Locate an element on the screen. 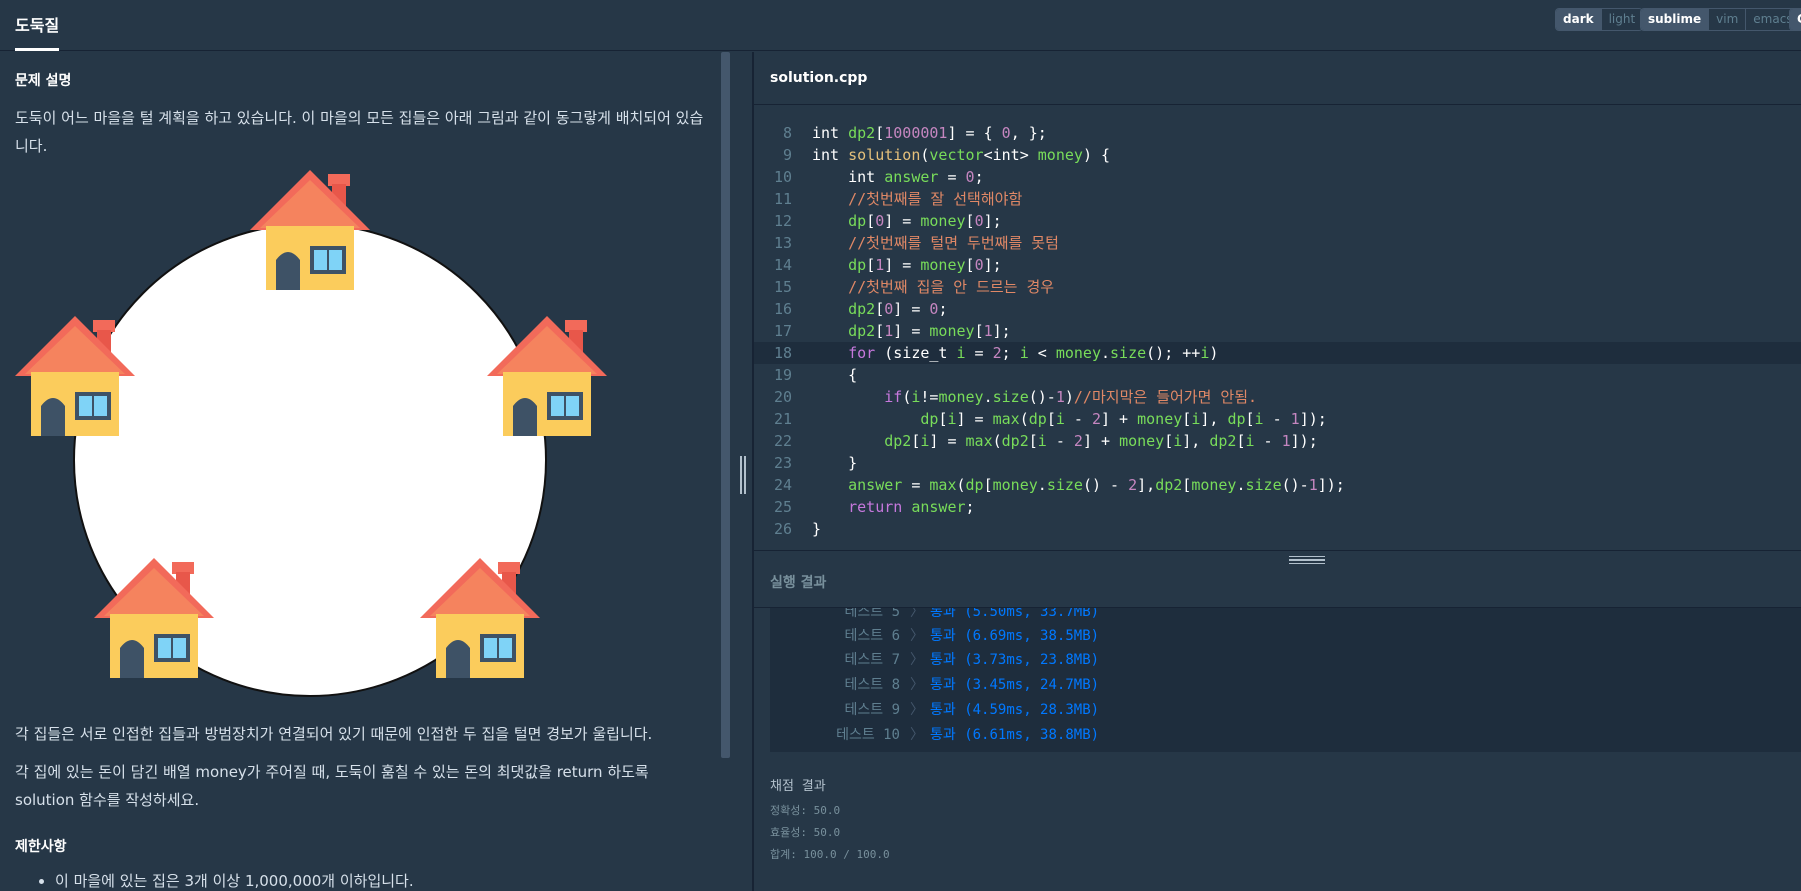 The width and height of the screenshot is (1801, 891). code-line: 17 dp2[1] = money[1]; is located at coordinates (1277, 331).